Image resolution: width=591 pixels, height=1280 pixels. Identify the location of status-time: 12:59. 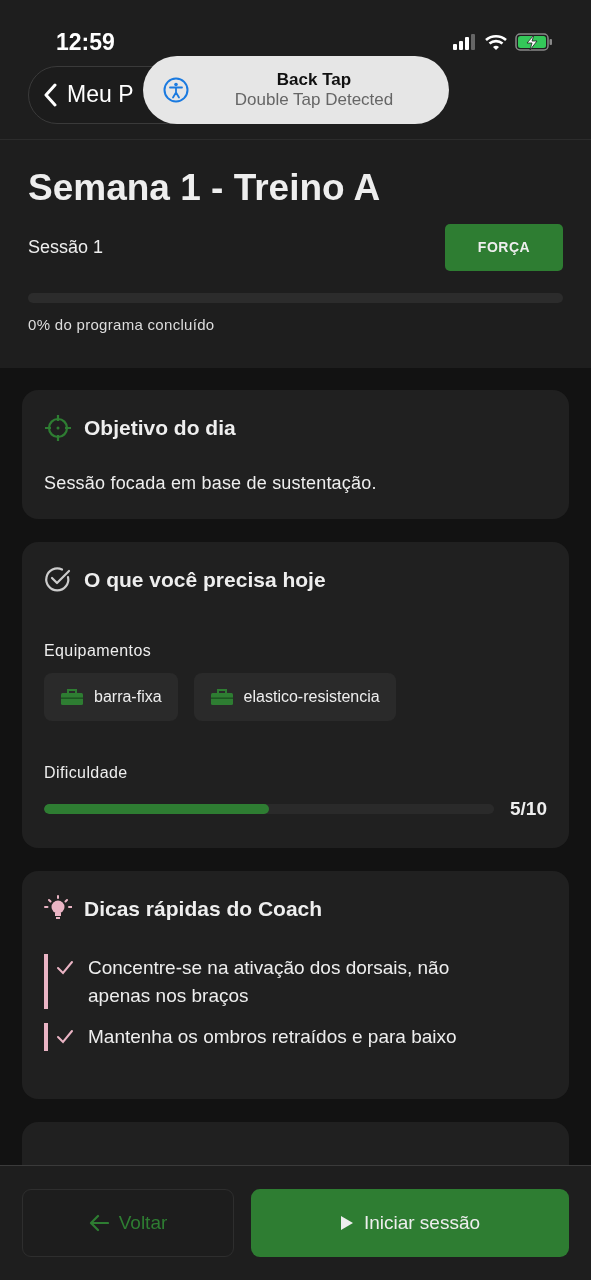
(85, 42).